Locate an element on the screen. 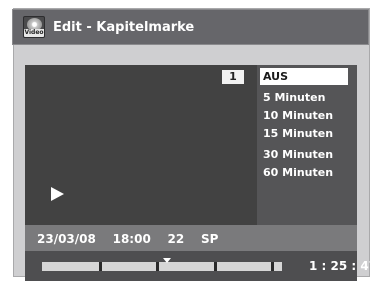 The width and height of the screenshot is (382, 284). recording-time: 18:00 is located at coordinates (131, 239).